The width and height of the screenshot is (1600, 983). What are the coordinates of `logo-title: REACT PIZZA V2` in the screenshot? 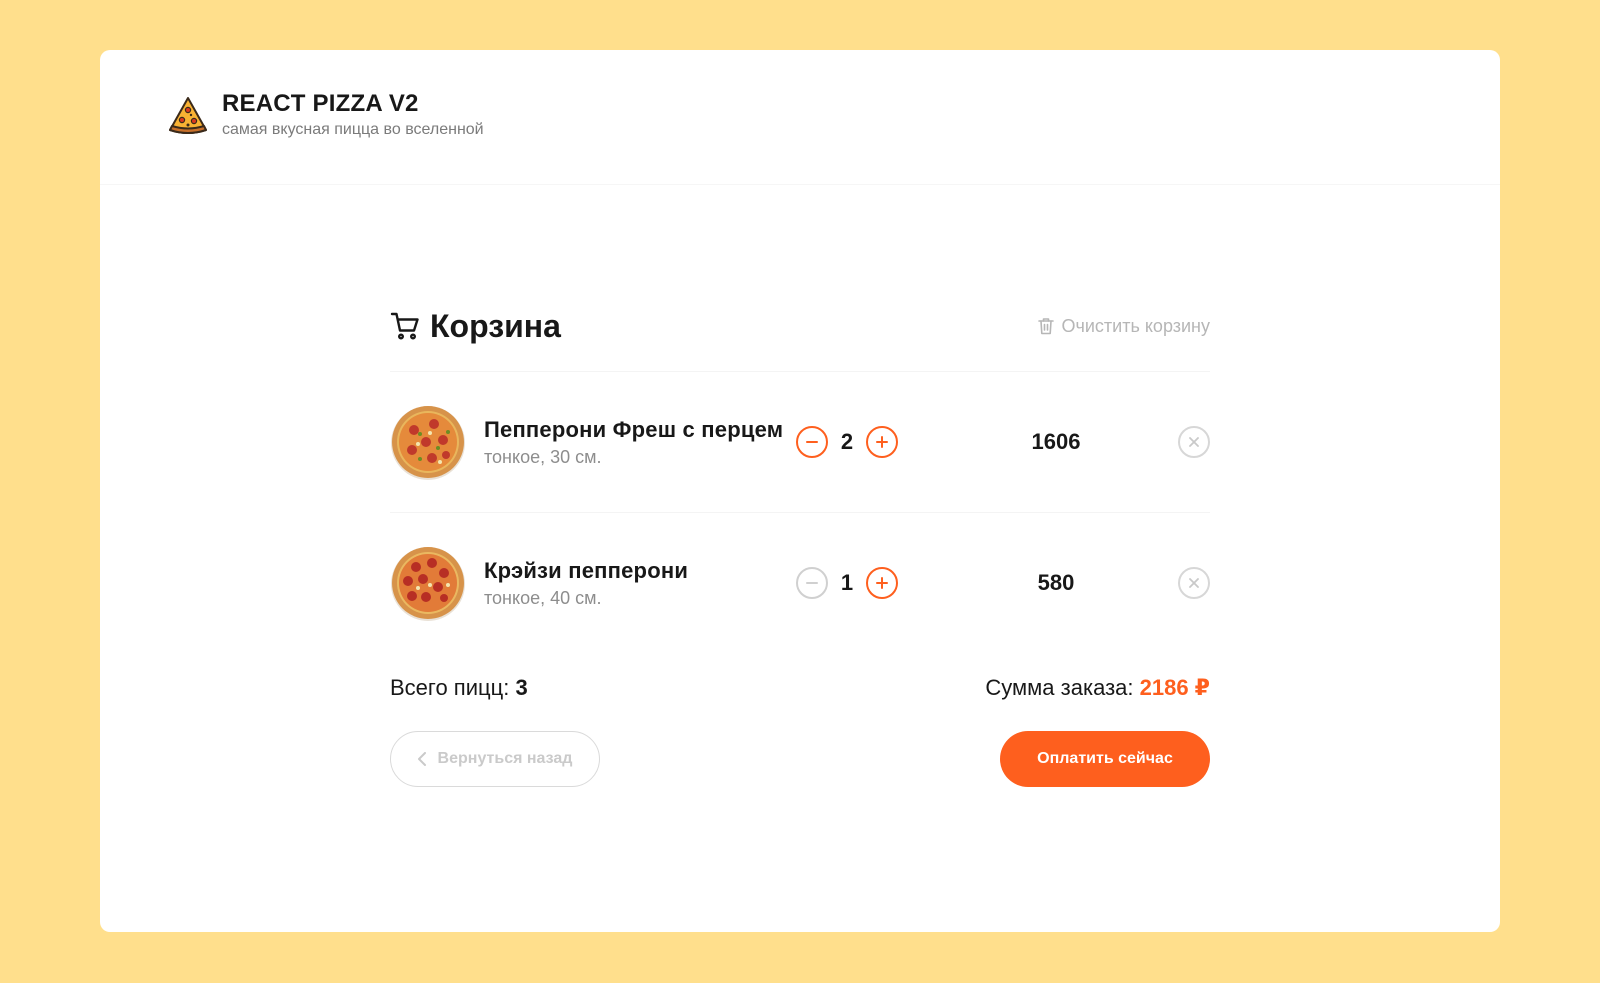 It's located at (320, 103).